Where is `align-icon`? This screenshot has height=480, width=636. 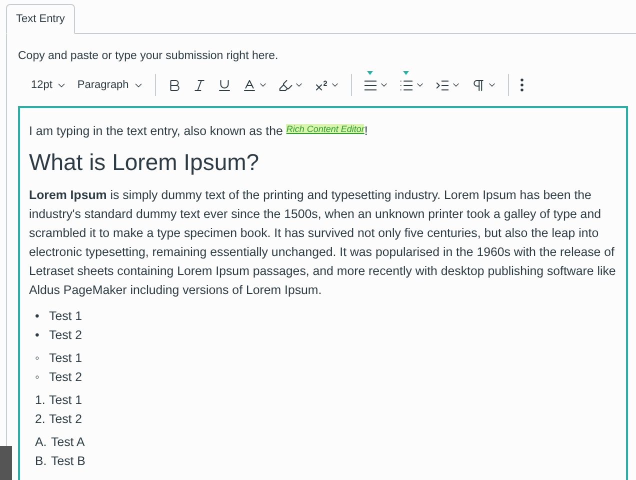
align-icon is located at coordinates (370, 85).